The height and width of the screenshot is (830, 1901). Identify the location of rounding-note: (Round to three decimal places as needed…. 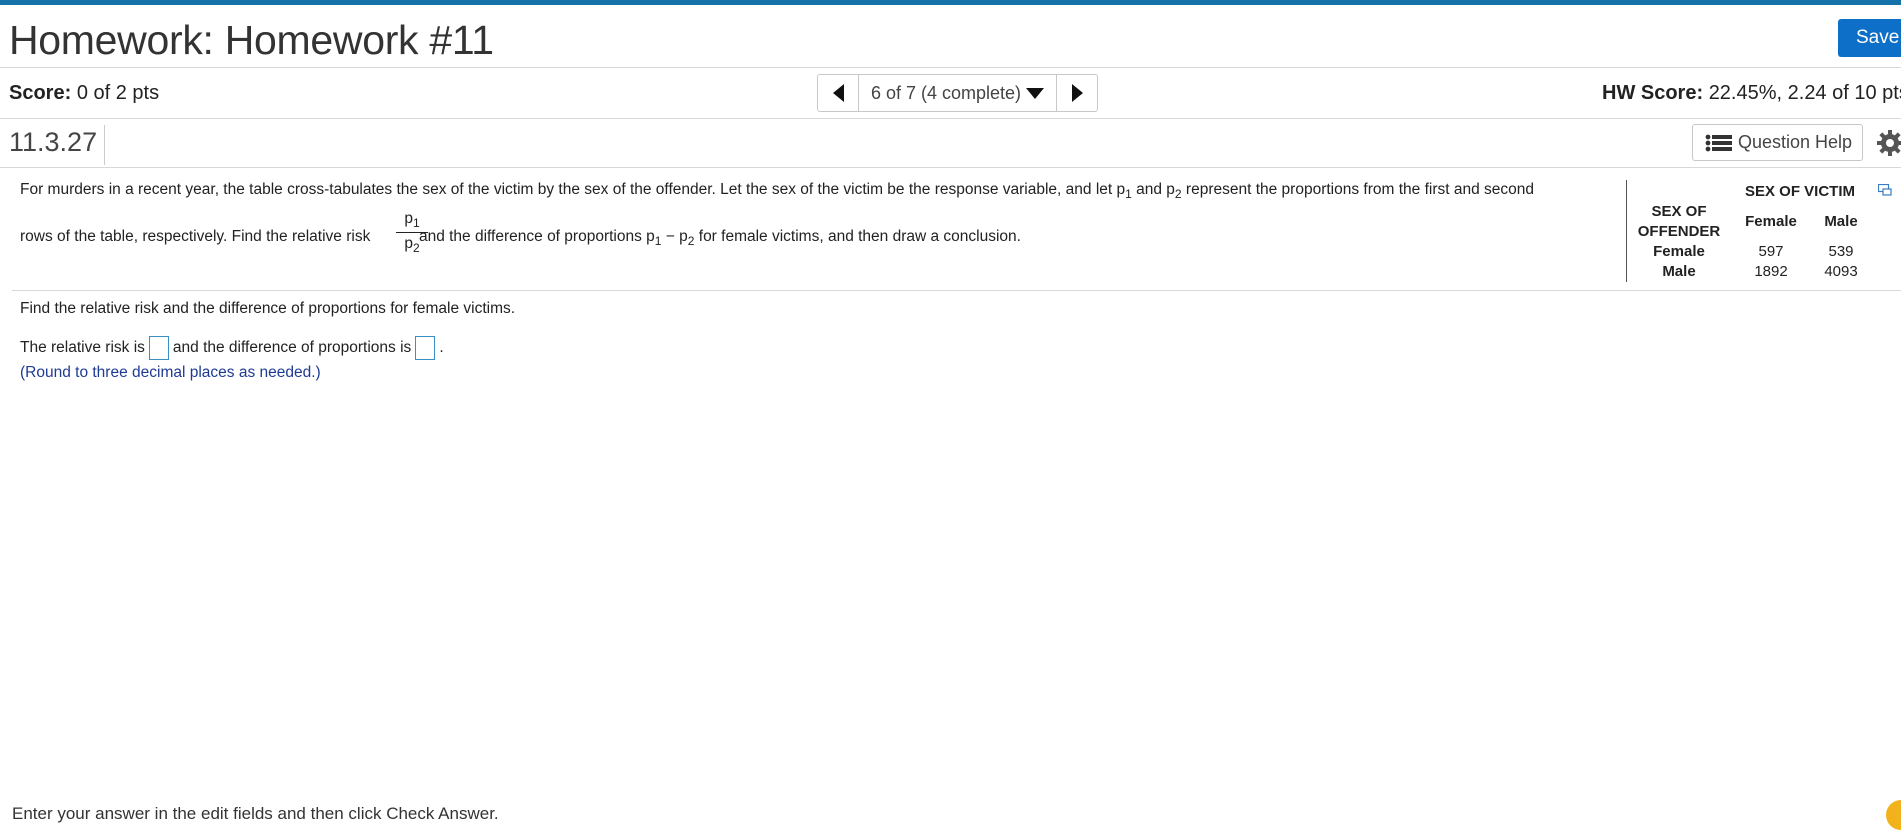
(170, 372).